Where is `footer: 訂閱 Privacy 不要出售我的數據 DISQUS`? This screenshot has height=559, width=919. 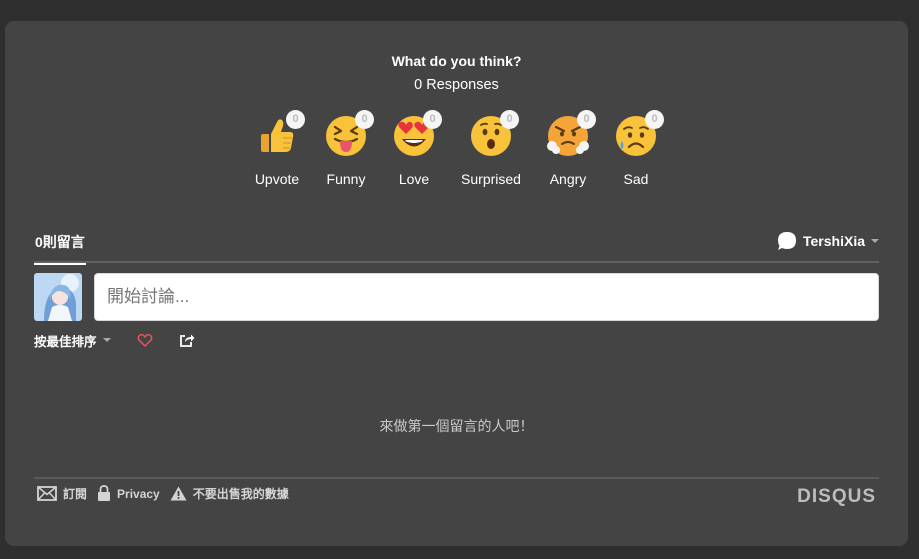 footer: 訂閱 Privacy 不要出售我的數據 DISQUS is located at coordinates (456, 497).